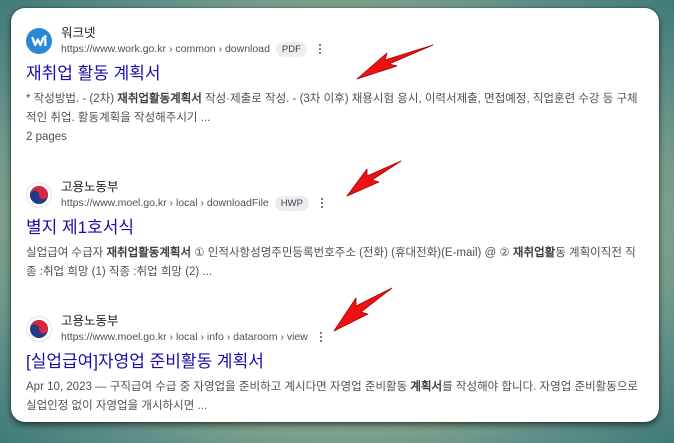  I want to click on snippet-highlight: 재취업활, so click(534, 253).